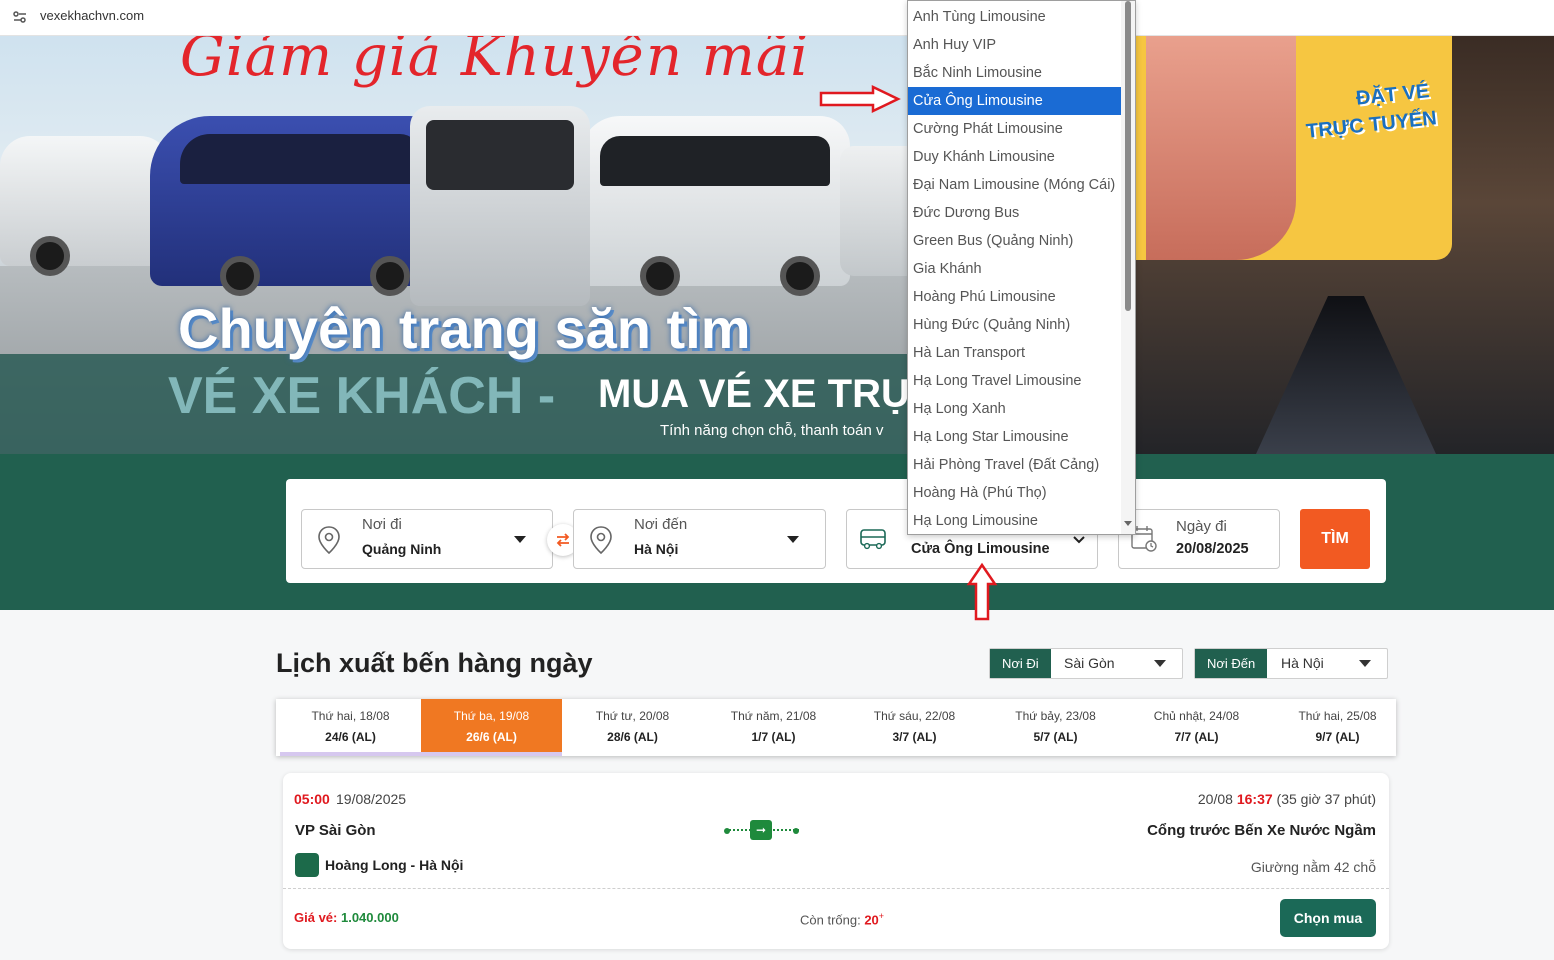 This screenshot has width=1554, height=960. What do you see at coordinates (1328, 918) in the screenshot?
I see `buy-ticket-button: Chọn mua` at bounding box center [1328, 918].